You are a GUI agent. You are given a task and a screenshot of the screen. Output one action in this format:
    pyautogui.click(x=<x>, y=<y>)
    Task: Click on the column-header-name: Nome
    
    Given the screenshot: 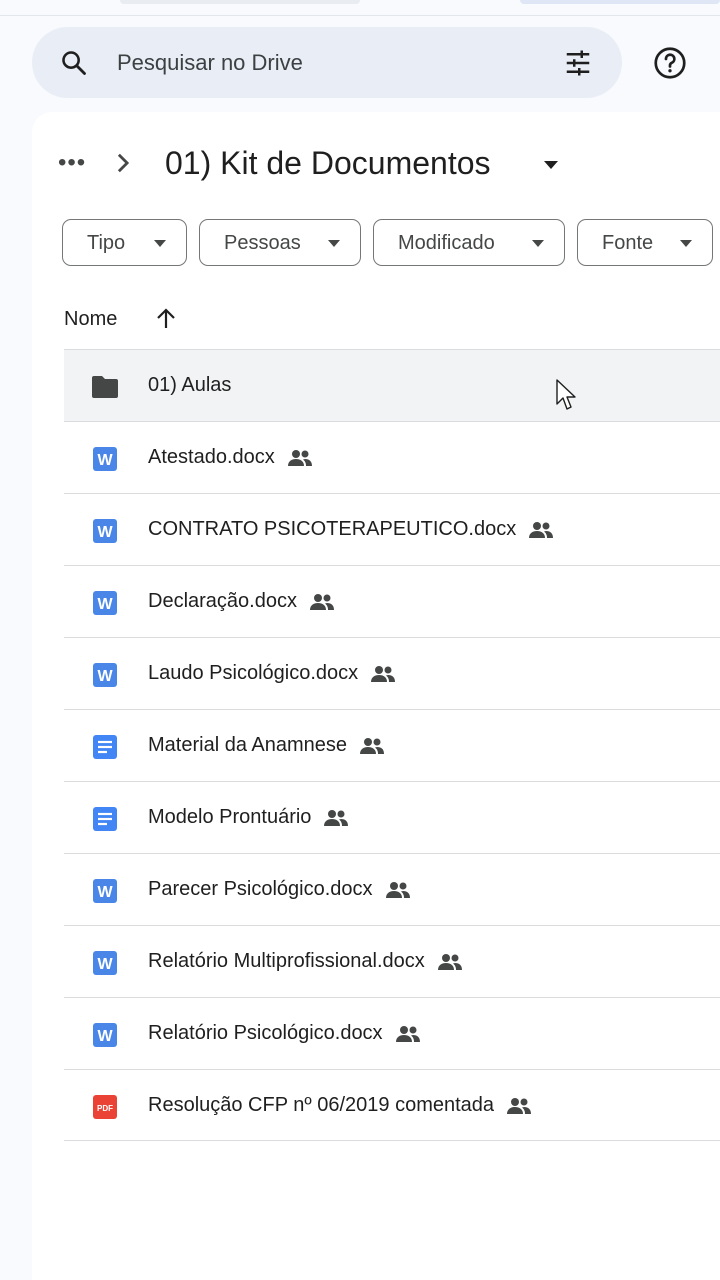 What is the action you would take?
    pyautogui.click(x=90, y=319)
    